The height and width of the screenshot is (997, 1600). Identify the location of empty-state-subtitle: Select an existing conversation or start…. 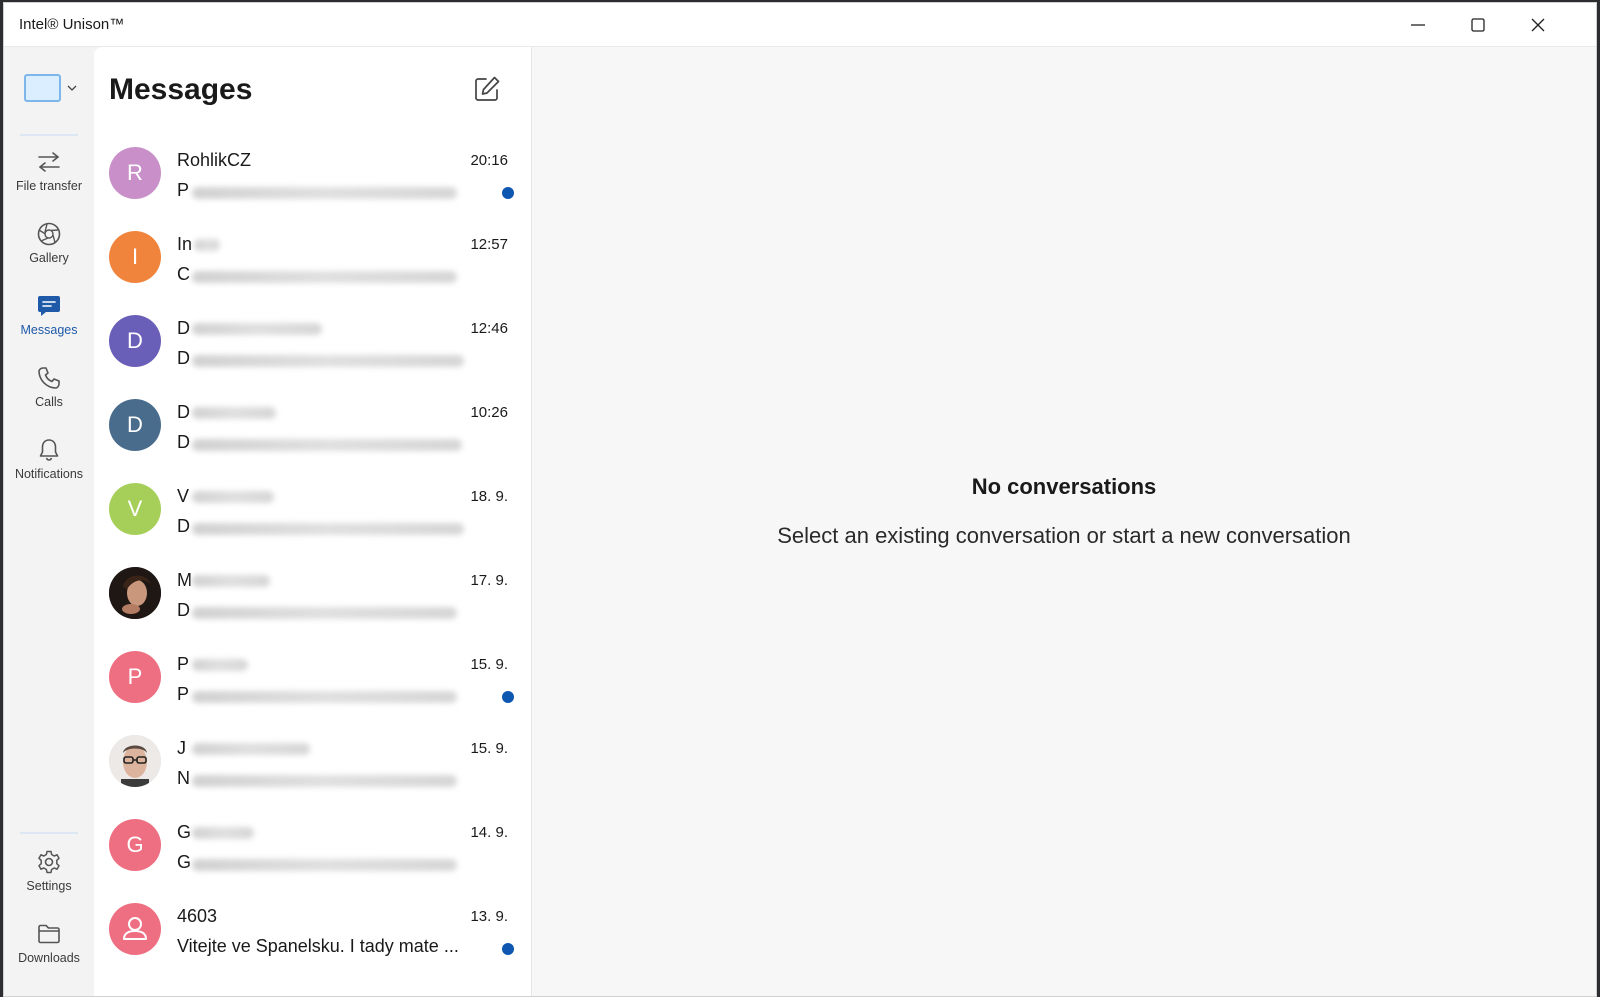
(1064, 535).